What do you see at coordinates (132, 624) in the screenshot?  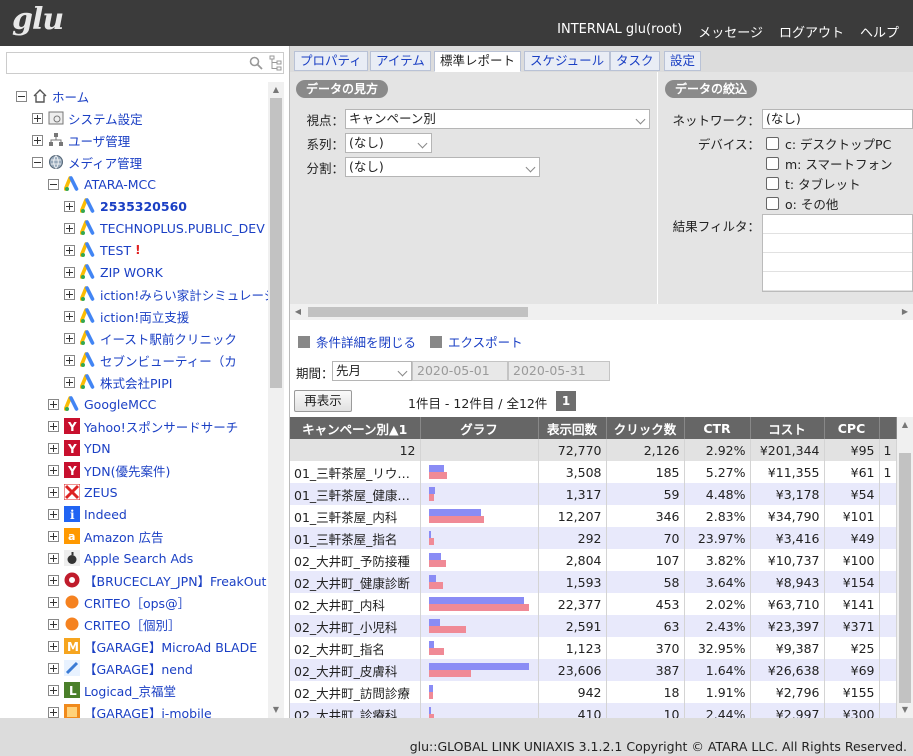 I see `tree-node-label: CRITEO［個別］` at bounding box center [132, 624].